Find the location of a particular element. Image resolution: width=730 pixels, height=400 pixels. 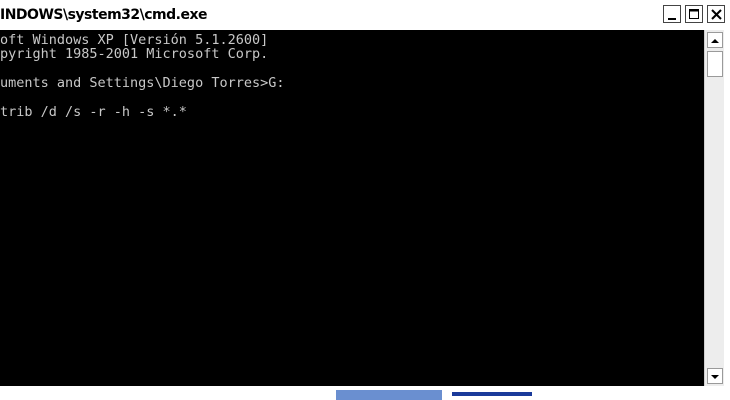

chevron-up-icon is located at coordinates (715, 41).